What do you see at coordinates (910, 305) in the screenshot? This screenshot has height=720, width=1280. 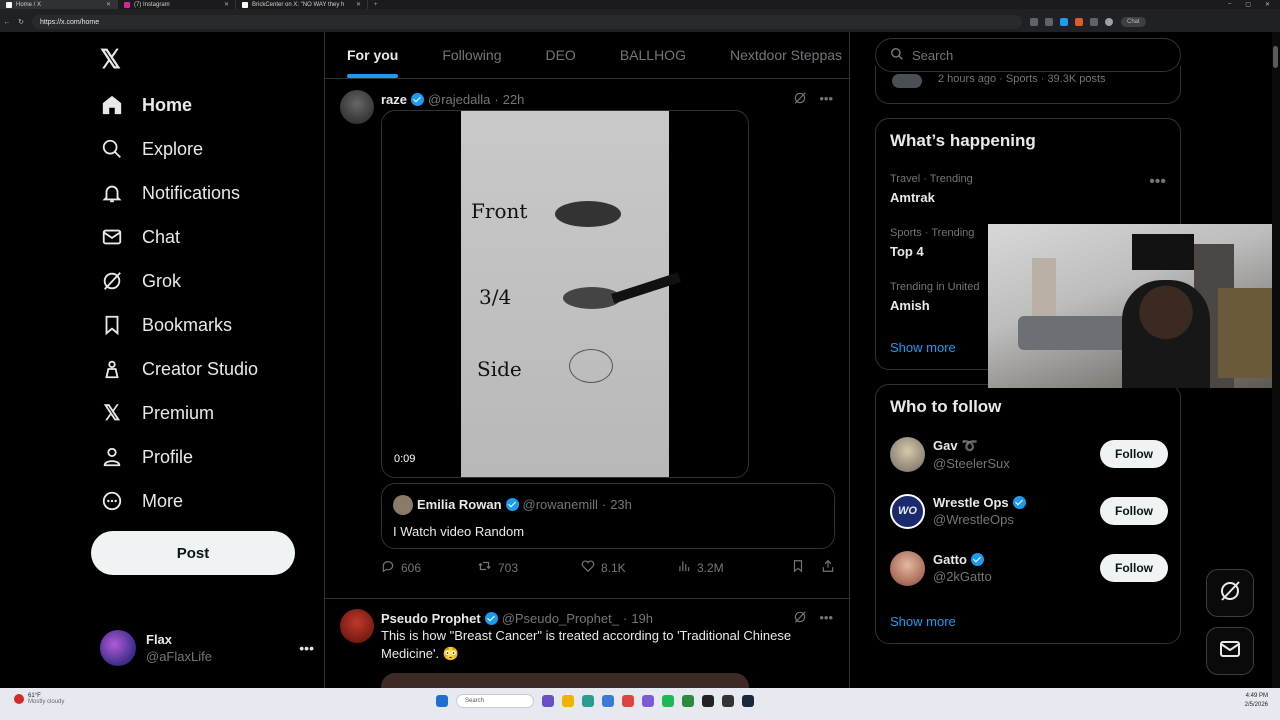 I see `trend-name: Amish` at bounding box center [910, 305].